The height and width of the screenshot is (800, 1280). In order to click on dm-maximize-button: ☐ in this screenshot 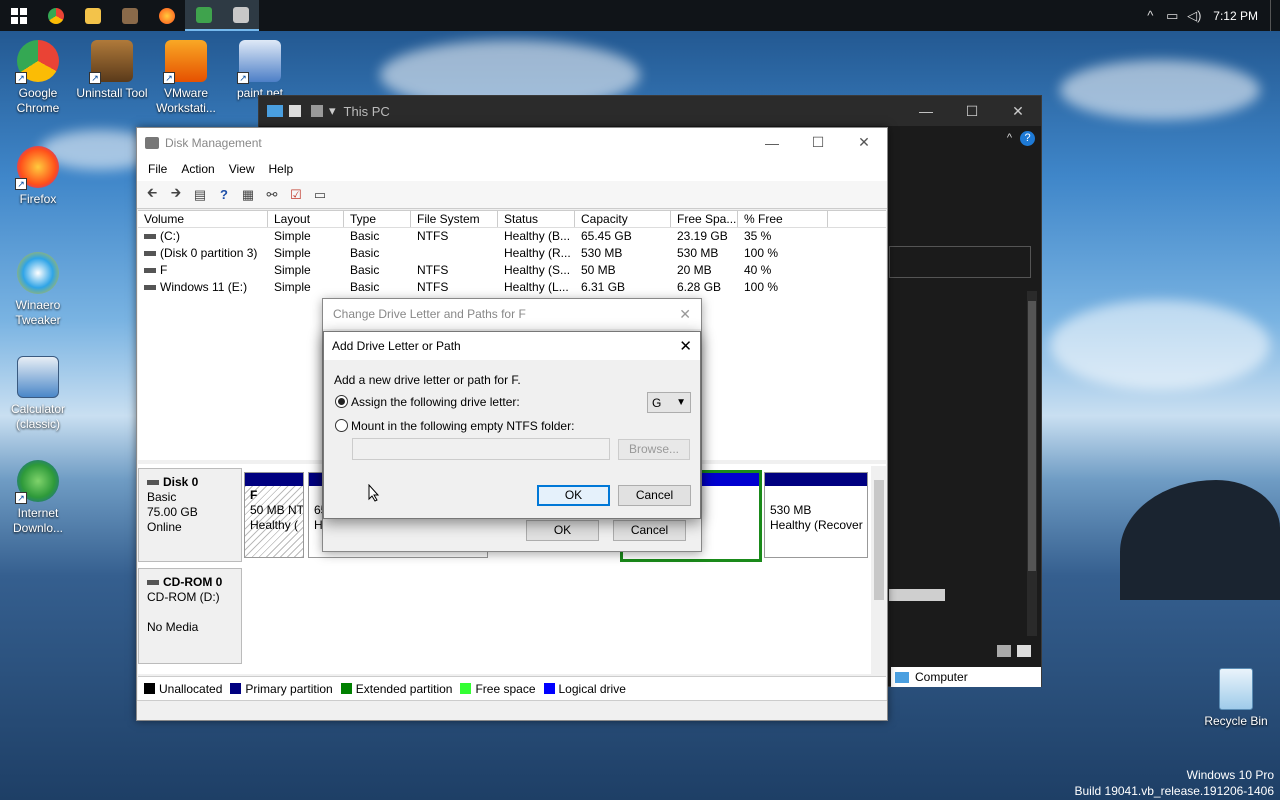, I will do `click(818, 142)`.